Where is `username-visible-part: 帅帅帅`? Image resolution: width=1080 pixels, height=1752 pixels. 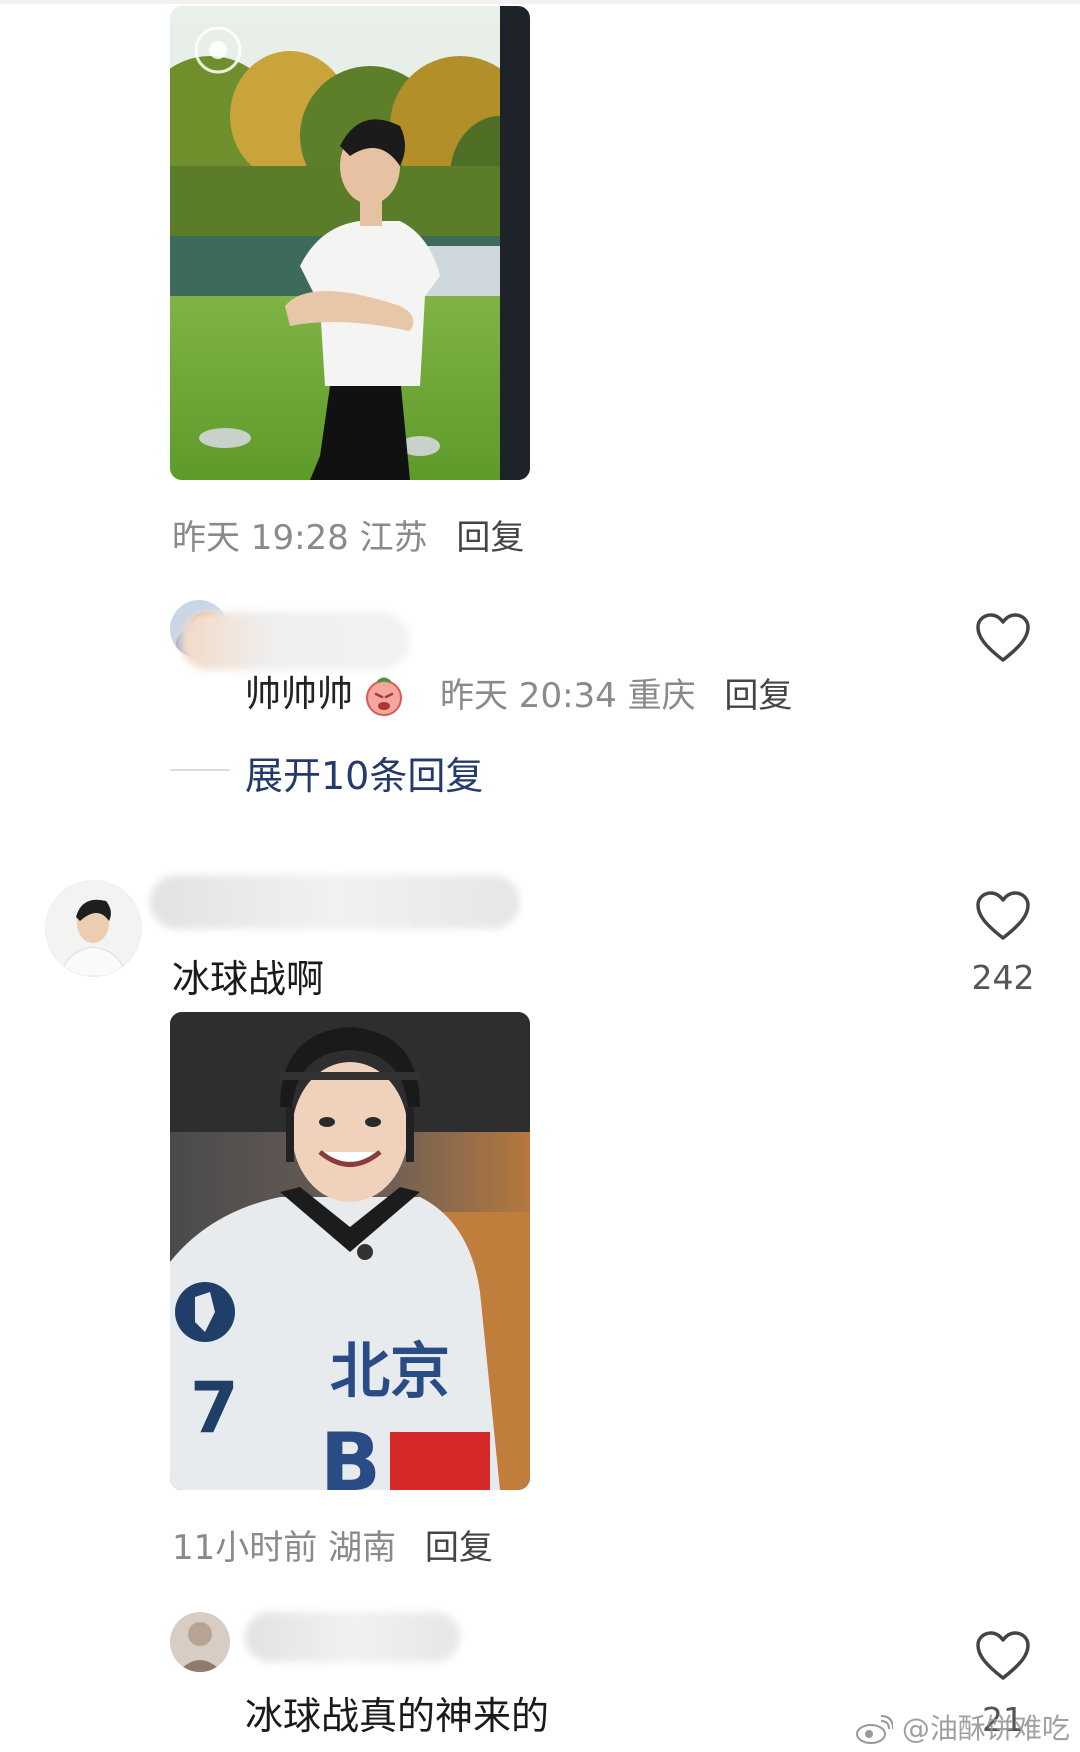 username-visible-part: 帅帅帅 is located at coordinates (324, 691).